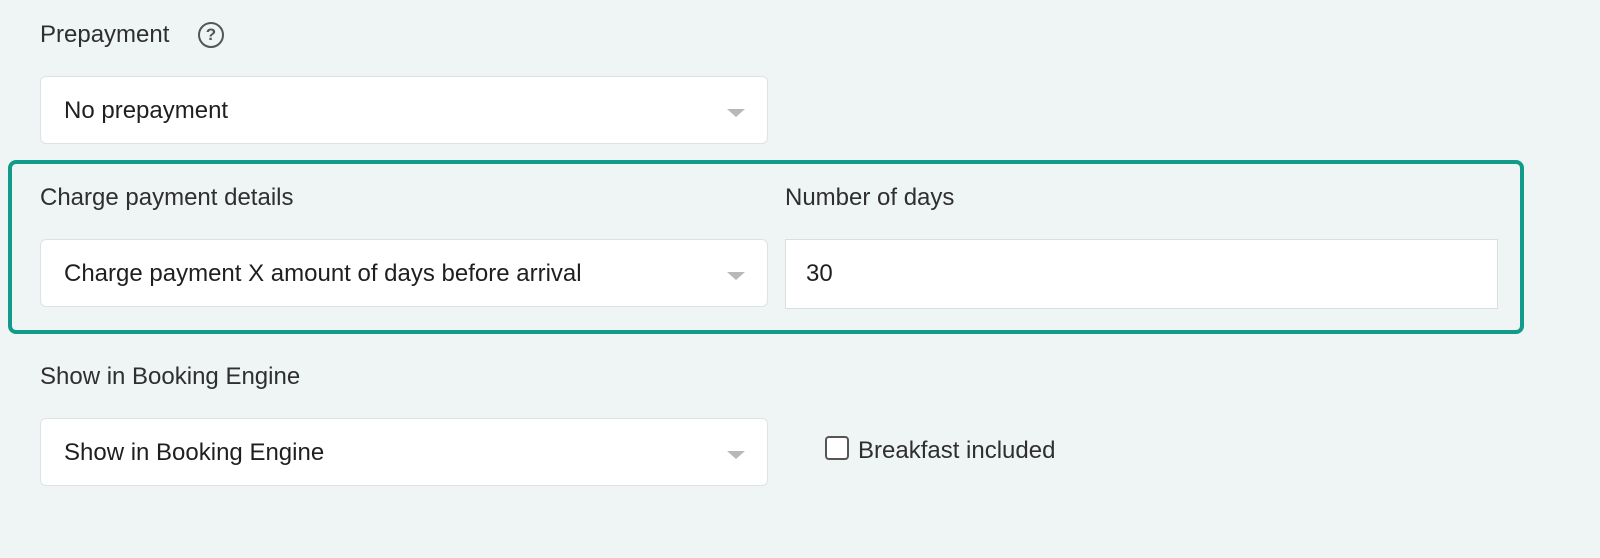 The height and width of the screenshot is (558, 1600). I want to click on prepayment-label: Prepayment, so click(105, 34).